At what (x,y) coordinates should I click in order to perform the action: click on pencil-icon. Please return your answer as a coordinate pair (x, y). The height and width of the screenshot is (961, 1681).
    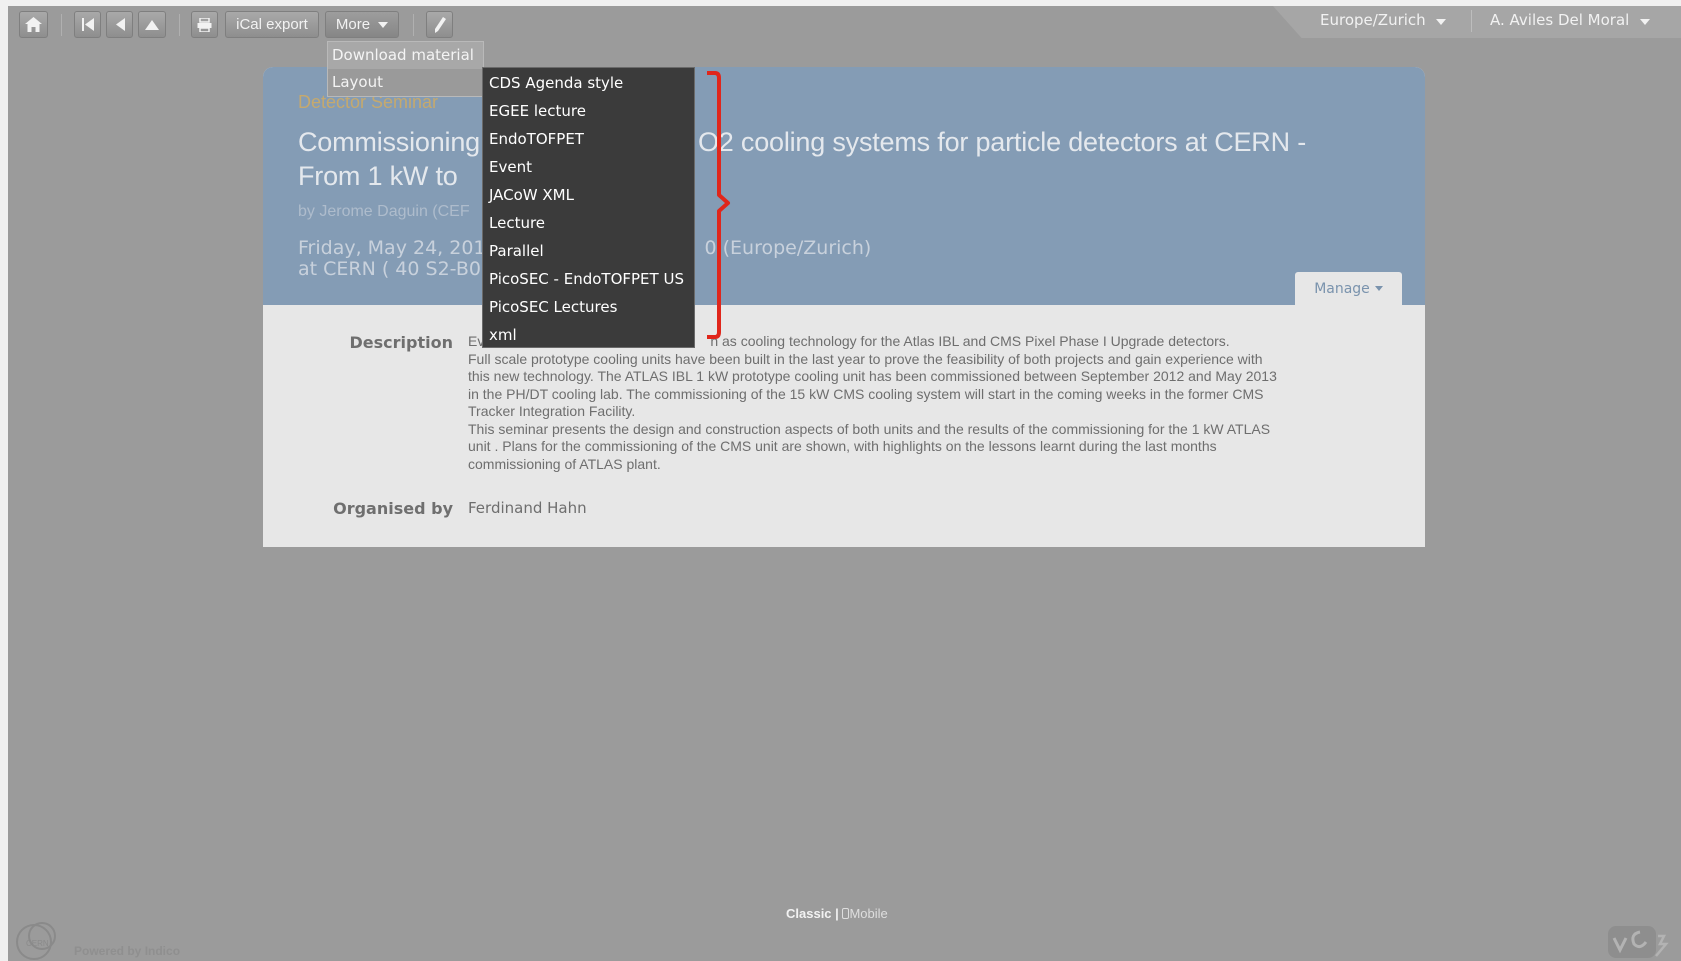
    Looking at the image, I should click on (440, 24).